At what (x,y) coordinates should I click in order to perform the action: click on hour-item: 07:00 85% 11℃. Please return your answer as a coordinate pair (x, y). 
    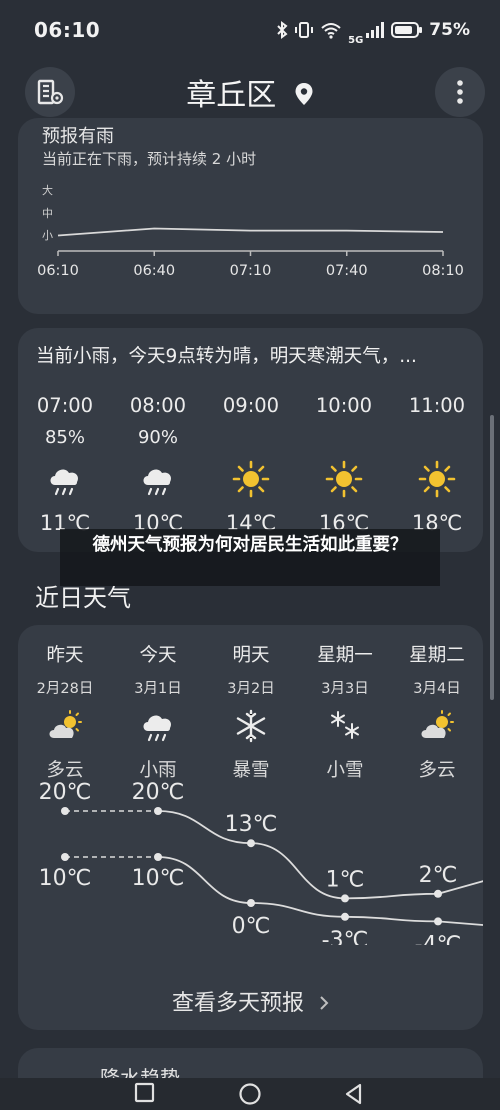
    Looking at the image, I should click on (65, 464).